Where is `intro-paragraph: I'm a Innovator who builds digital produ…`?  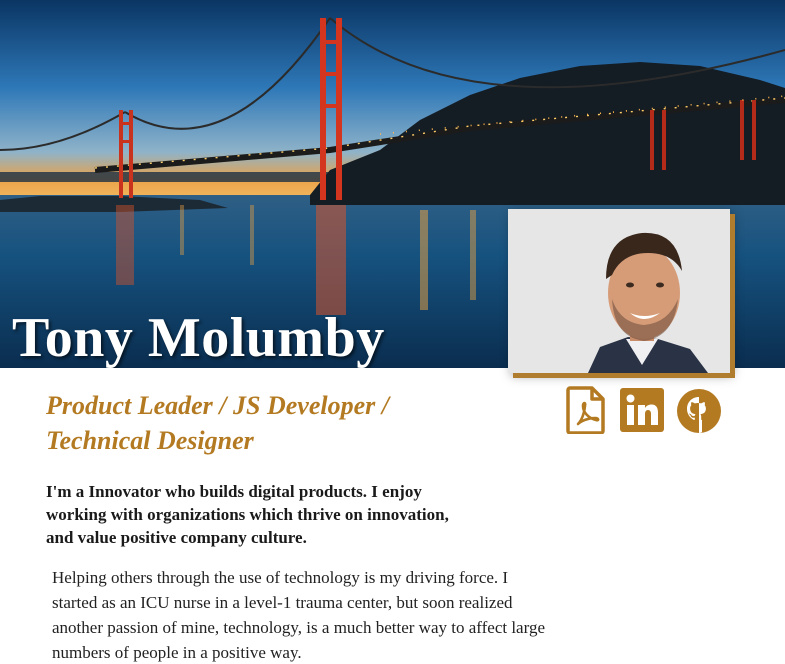
intro-paragraph: I'm a Innovator who builds digital produ… is located at coordinates (247, 514).